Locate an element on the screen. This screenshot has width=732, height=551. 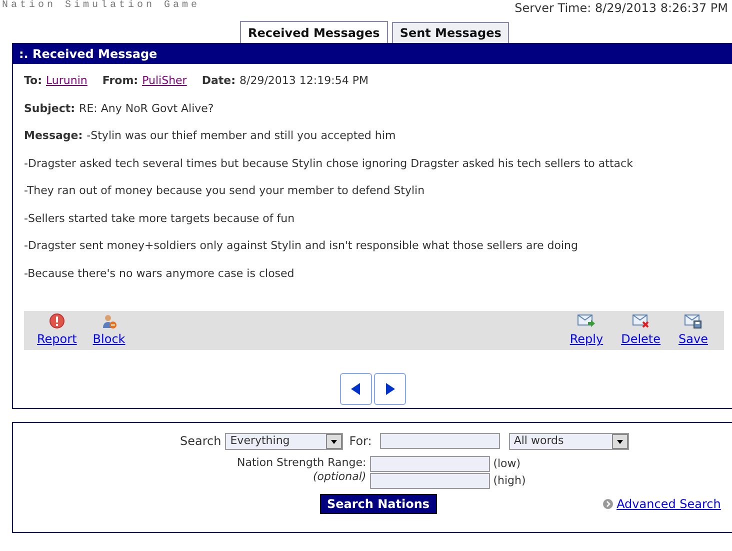
message-line: -Because there's no wars anymore case is closed is located at coordinates (160, 274).